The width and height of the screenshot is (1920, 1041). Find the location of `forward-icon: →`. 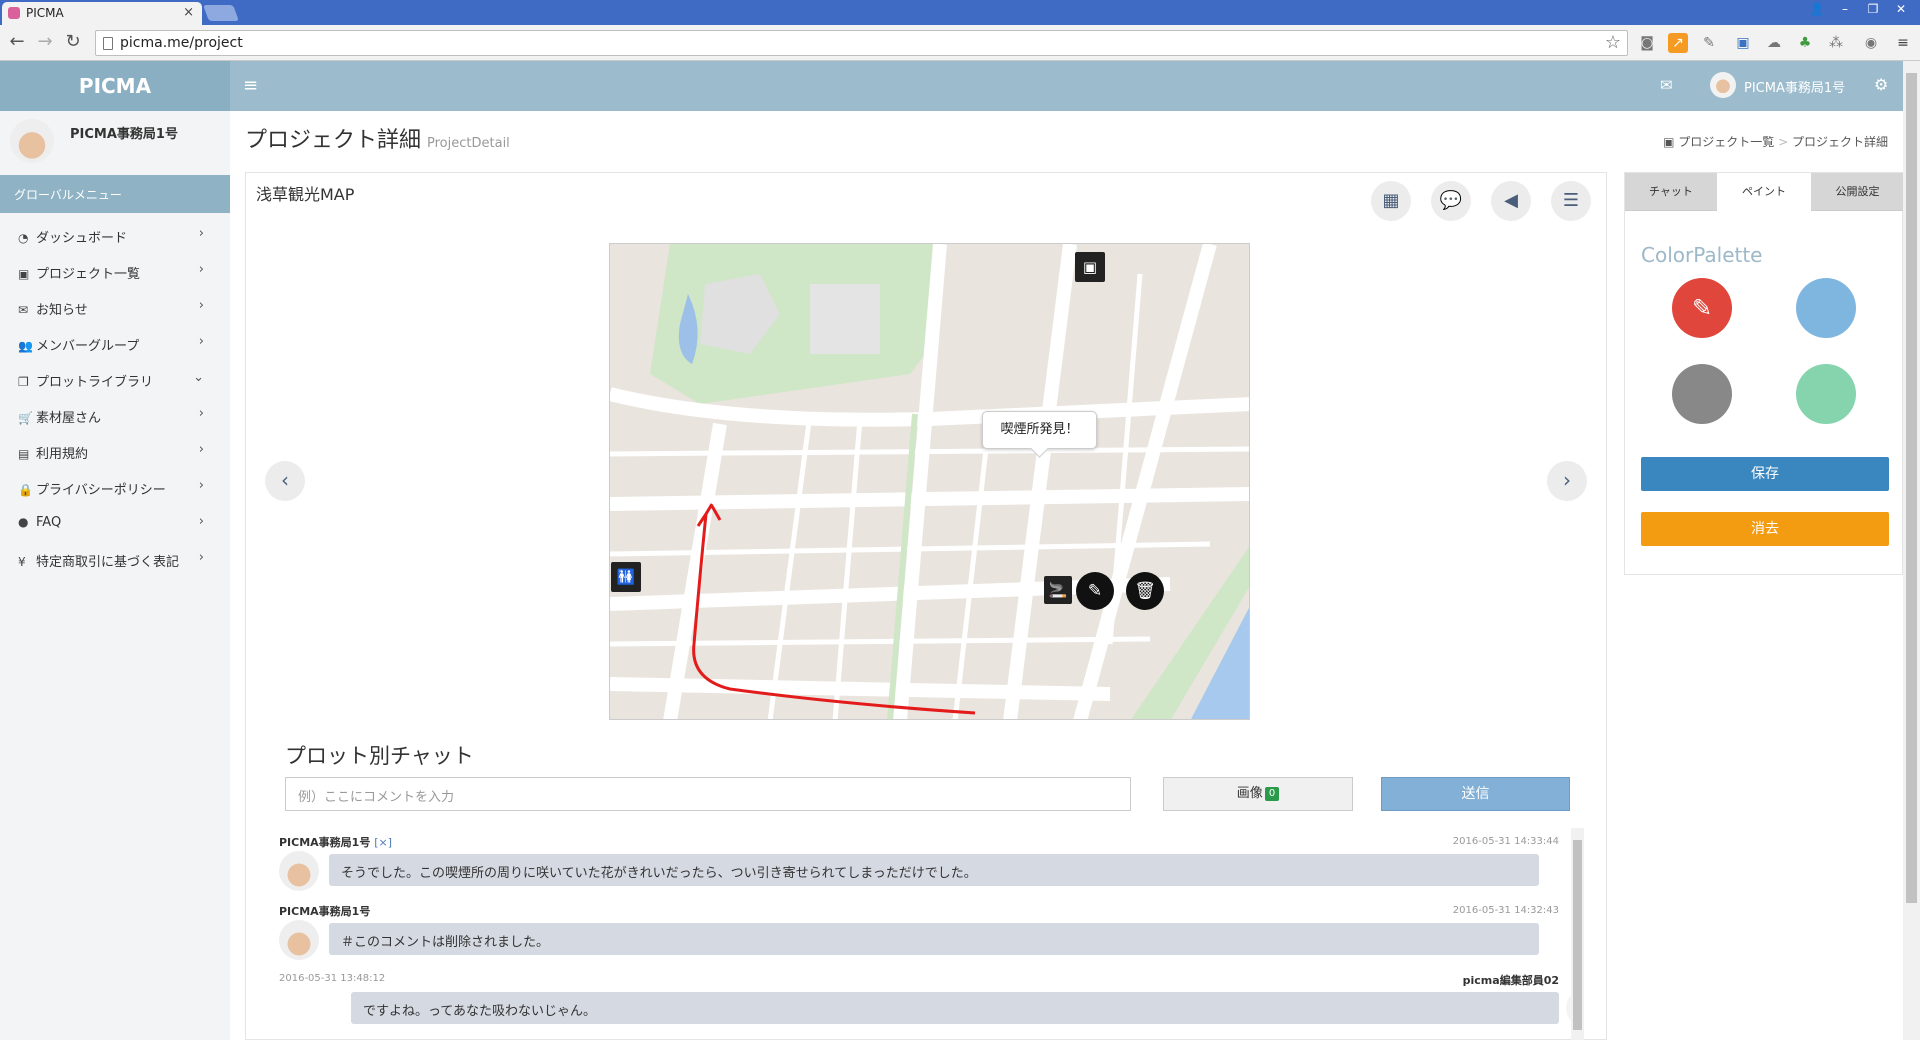

forward-icon: → is located at coordinates (45, 43).